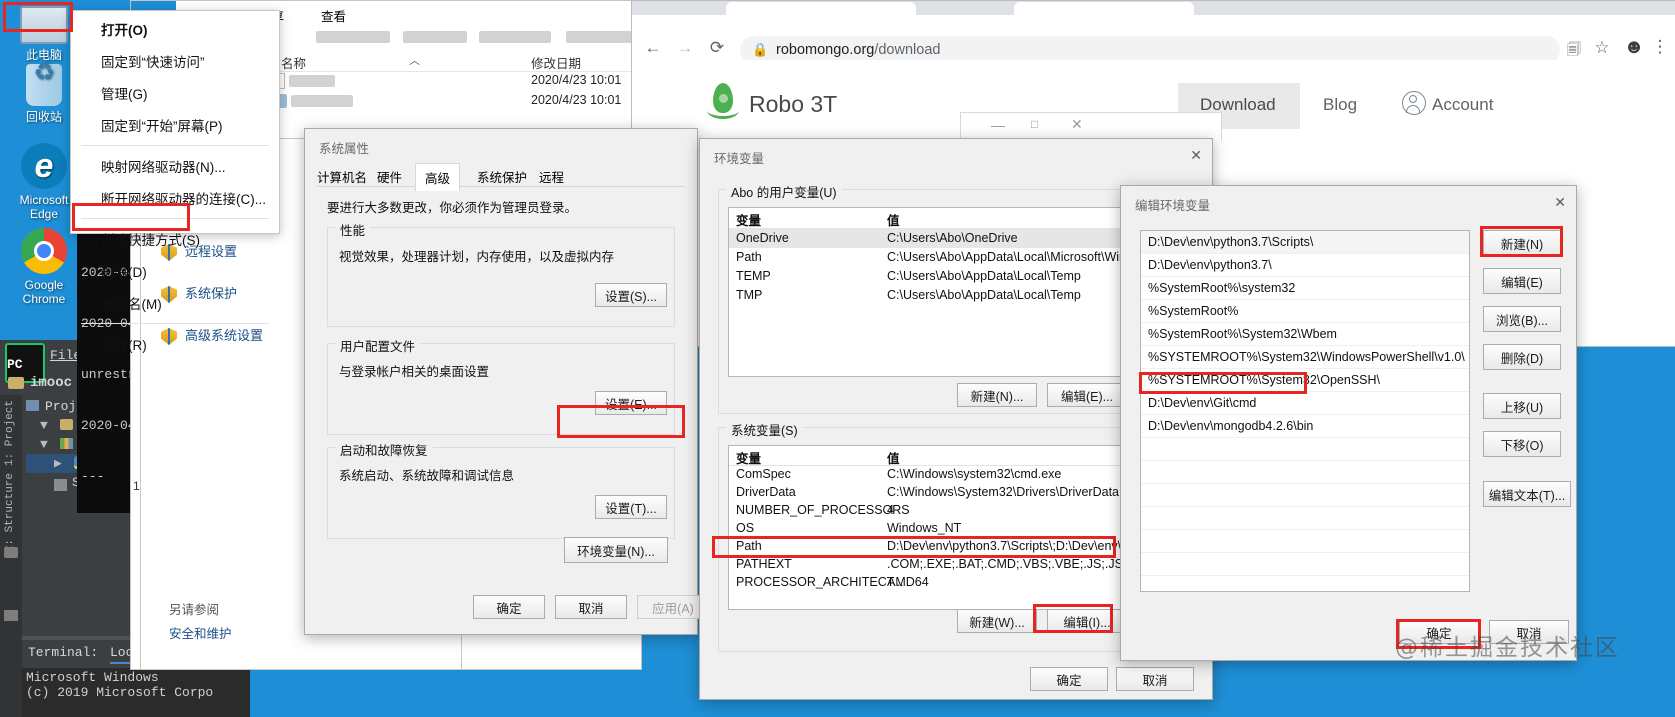 The width and height of the screenshot is (1675, 717). What do you see at coordinates (1305, 403) in the screenshot?
I see `path-entry: D:\Dev\env\Git\cmd` at bounding box center [1305, 403].